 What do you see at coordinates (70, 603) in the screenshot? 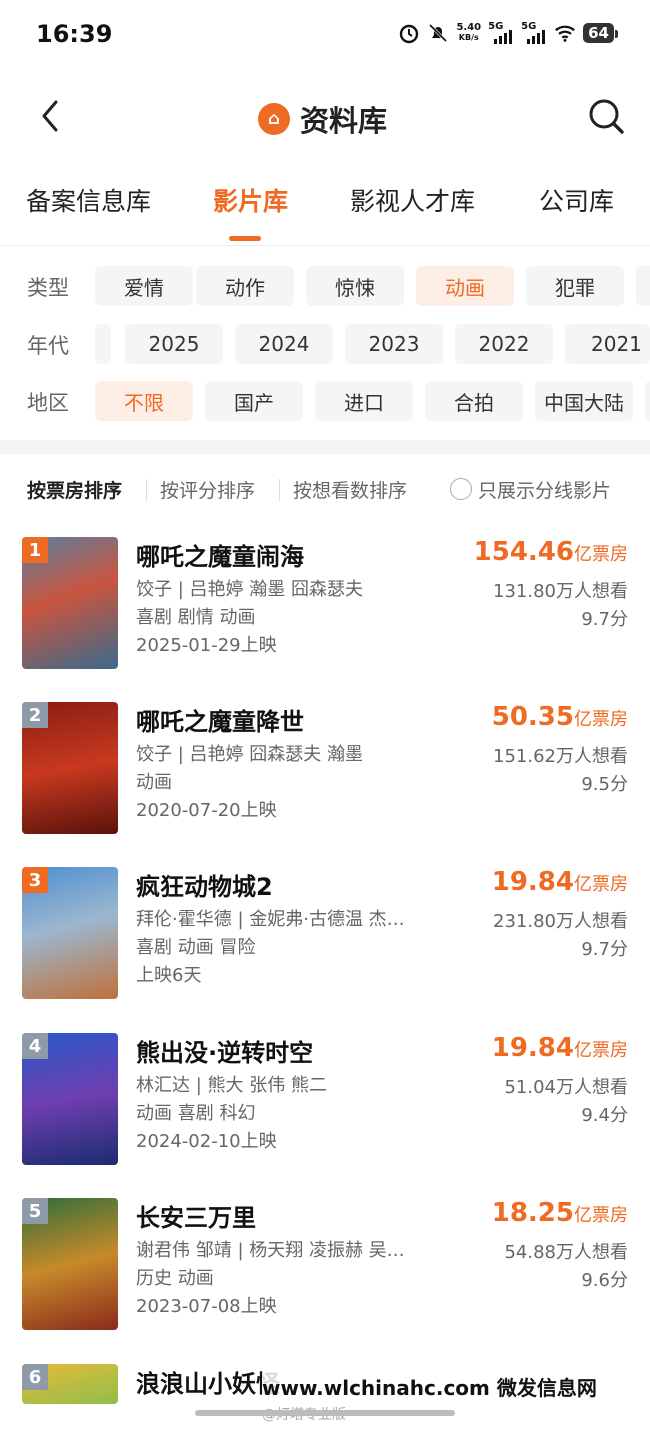
I see `movie-poster: 1` at bounding box center [70, 603].